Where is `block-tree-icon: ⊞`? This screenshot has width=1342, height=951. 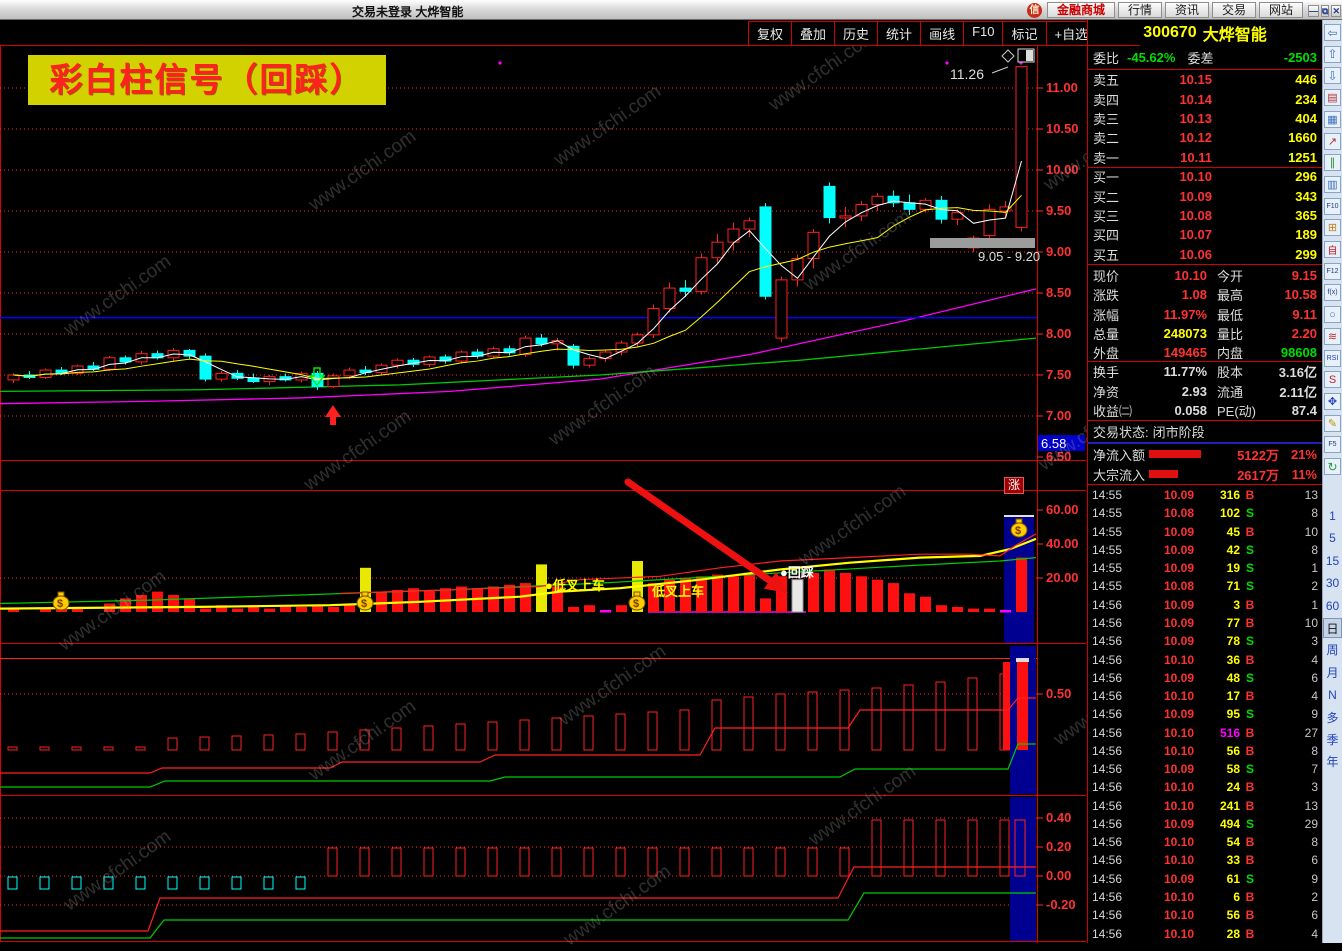 block-tree-icon: ⊞ is located at coordinates (1332, 227).